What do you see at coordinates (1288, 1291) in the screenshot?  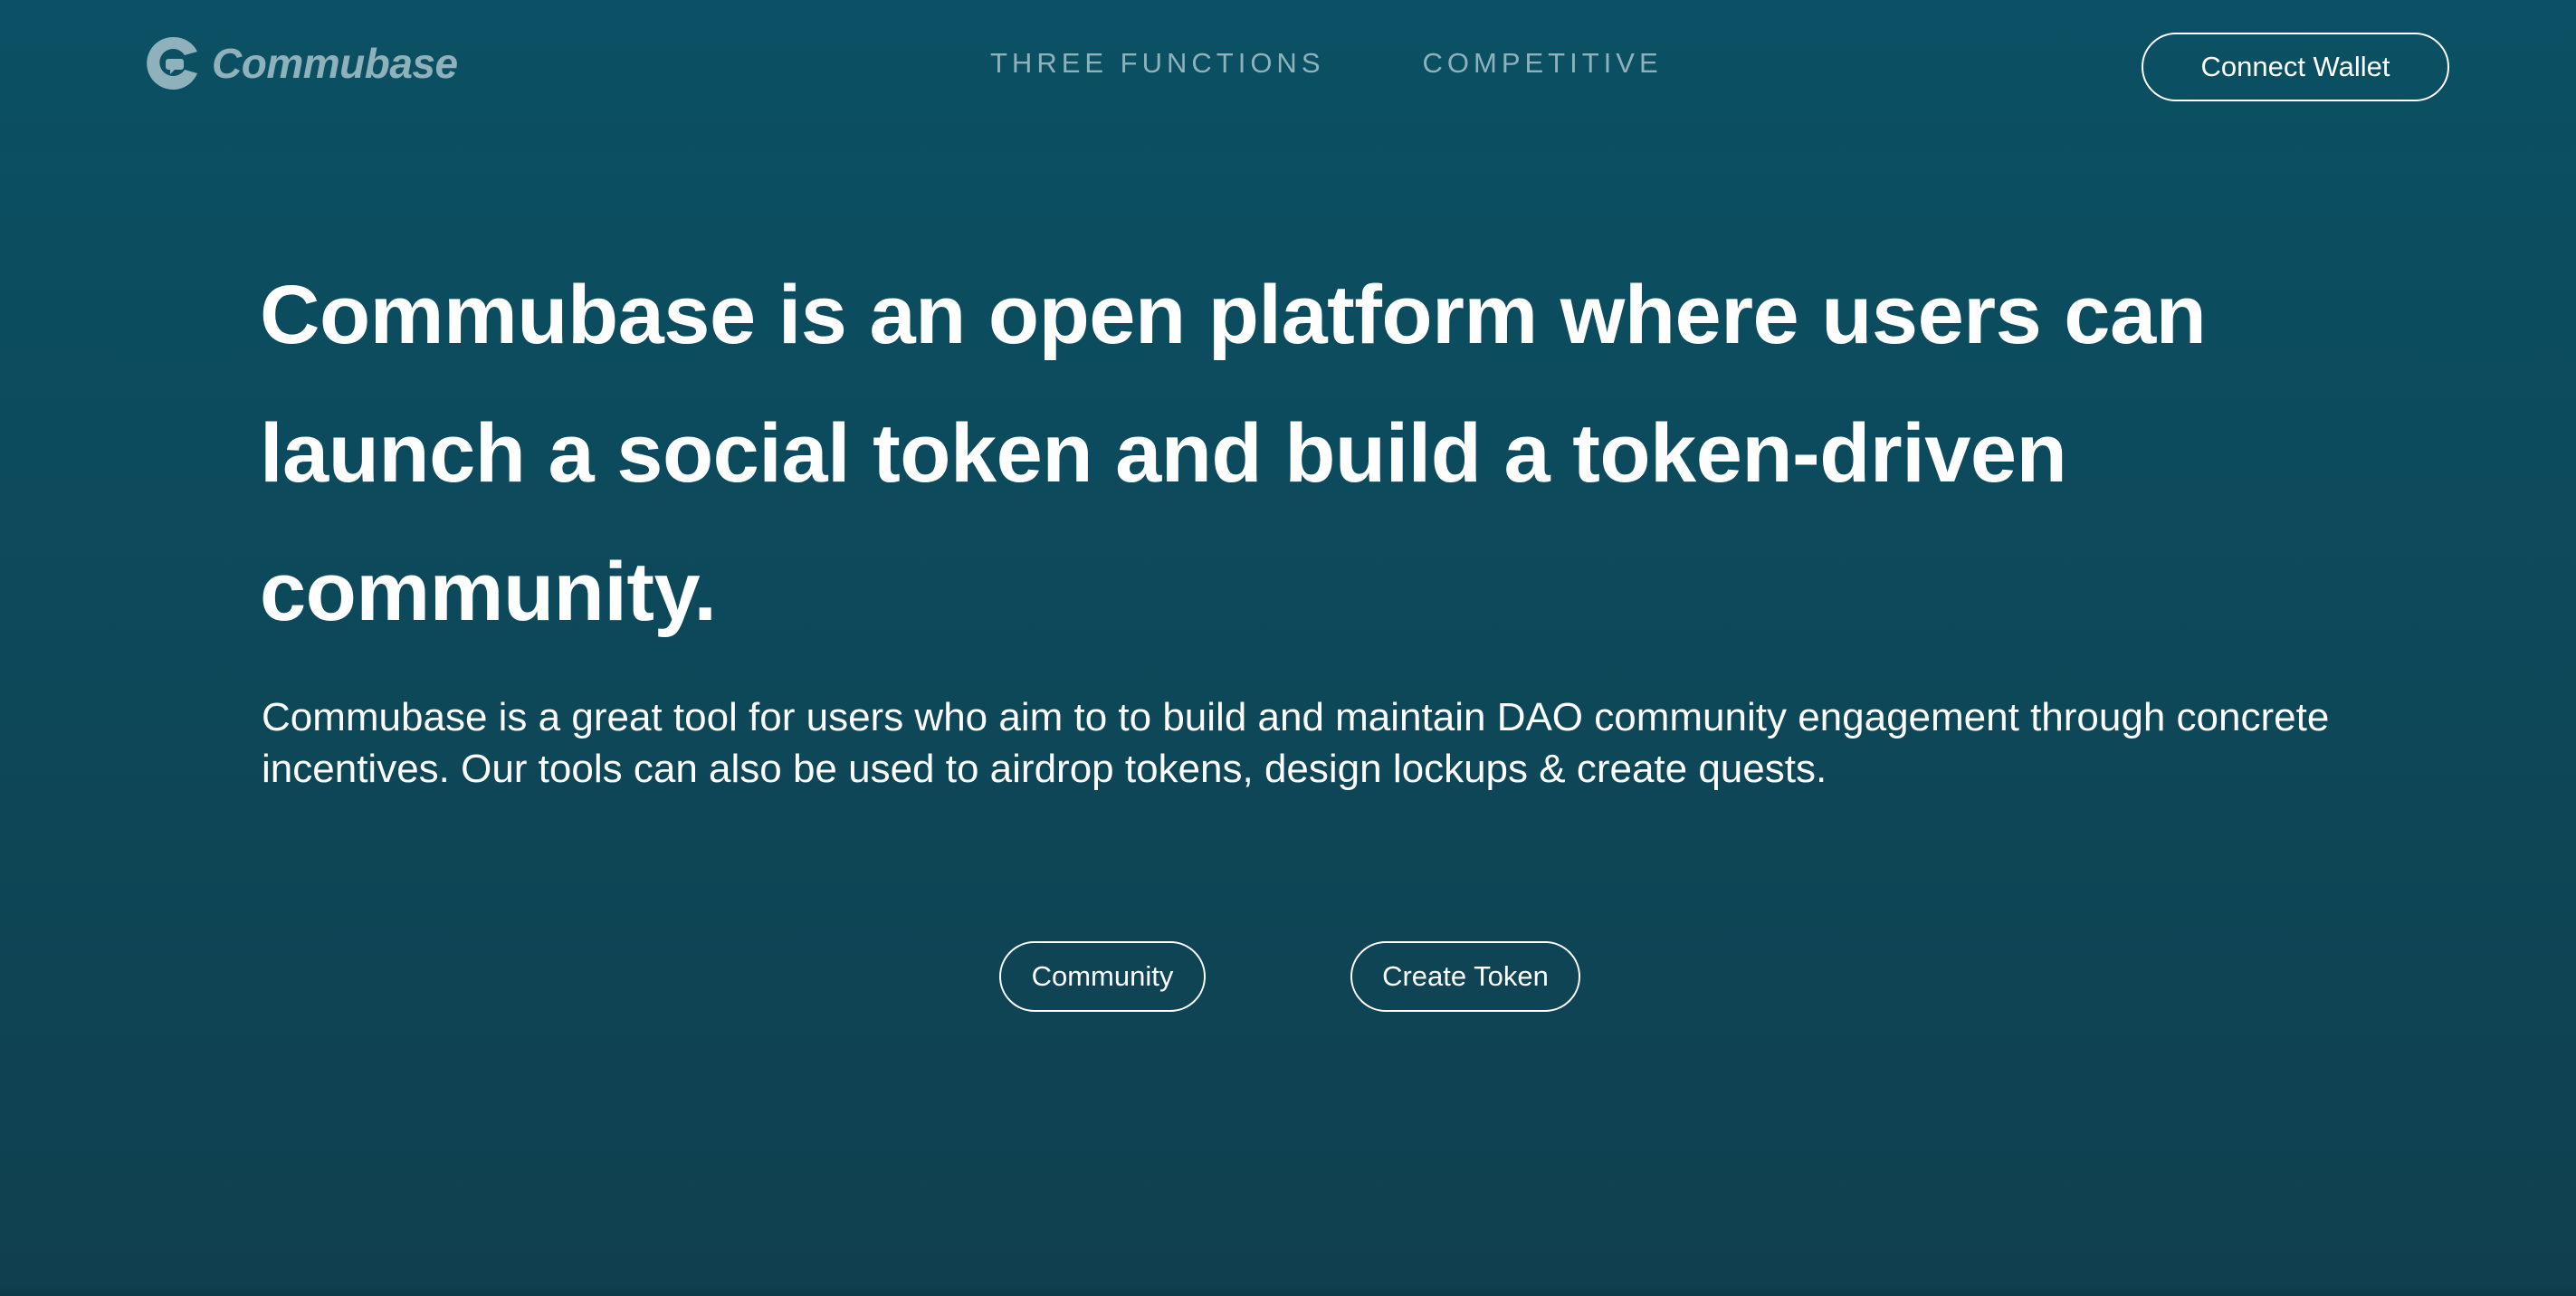 I see `bottom-divider` at bounding box center [1288, 1291].